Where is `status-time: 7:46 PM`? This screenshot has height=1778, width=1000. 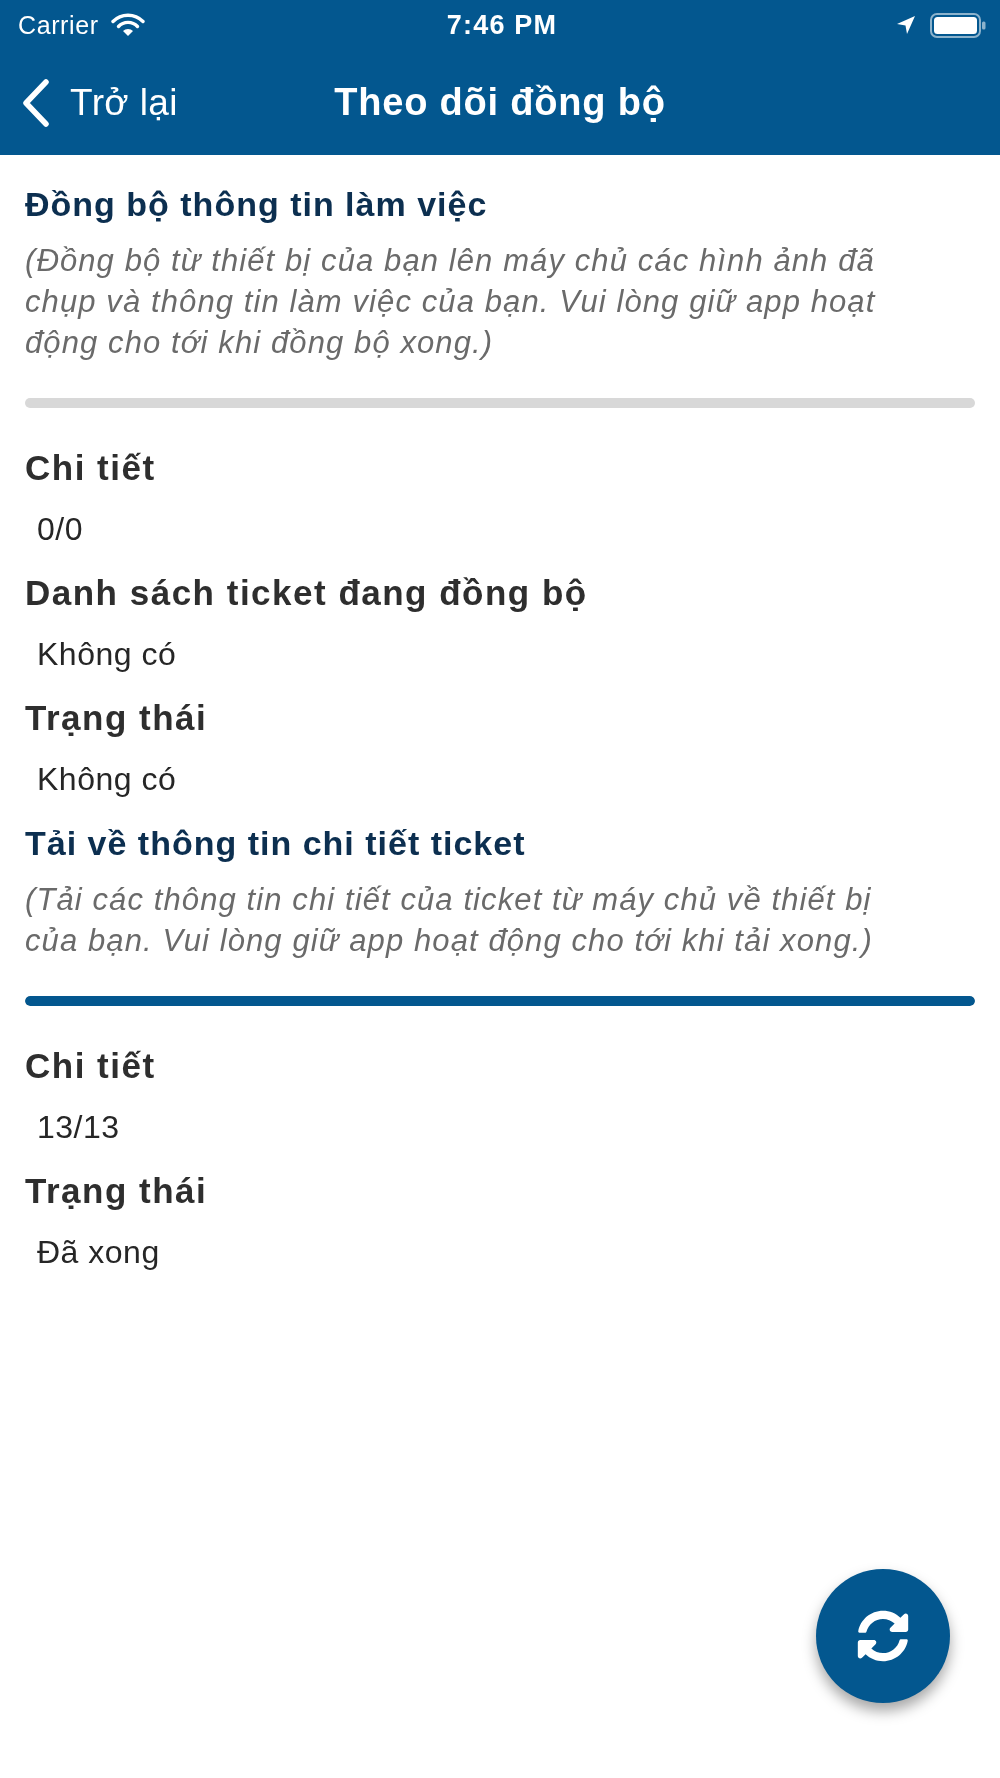
status-time: 7:46 PM is located at coordinates (502, 25).